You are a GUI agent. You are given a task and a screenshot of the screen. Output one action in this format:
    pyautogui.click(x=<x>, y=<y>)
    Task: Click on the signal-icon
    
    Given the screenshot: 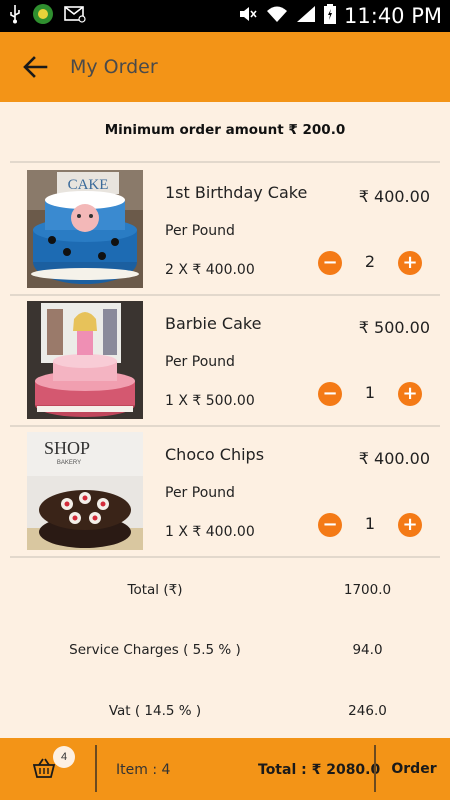 What is the action you would take?
    pyautogui.click(x=306, y=16)
    